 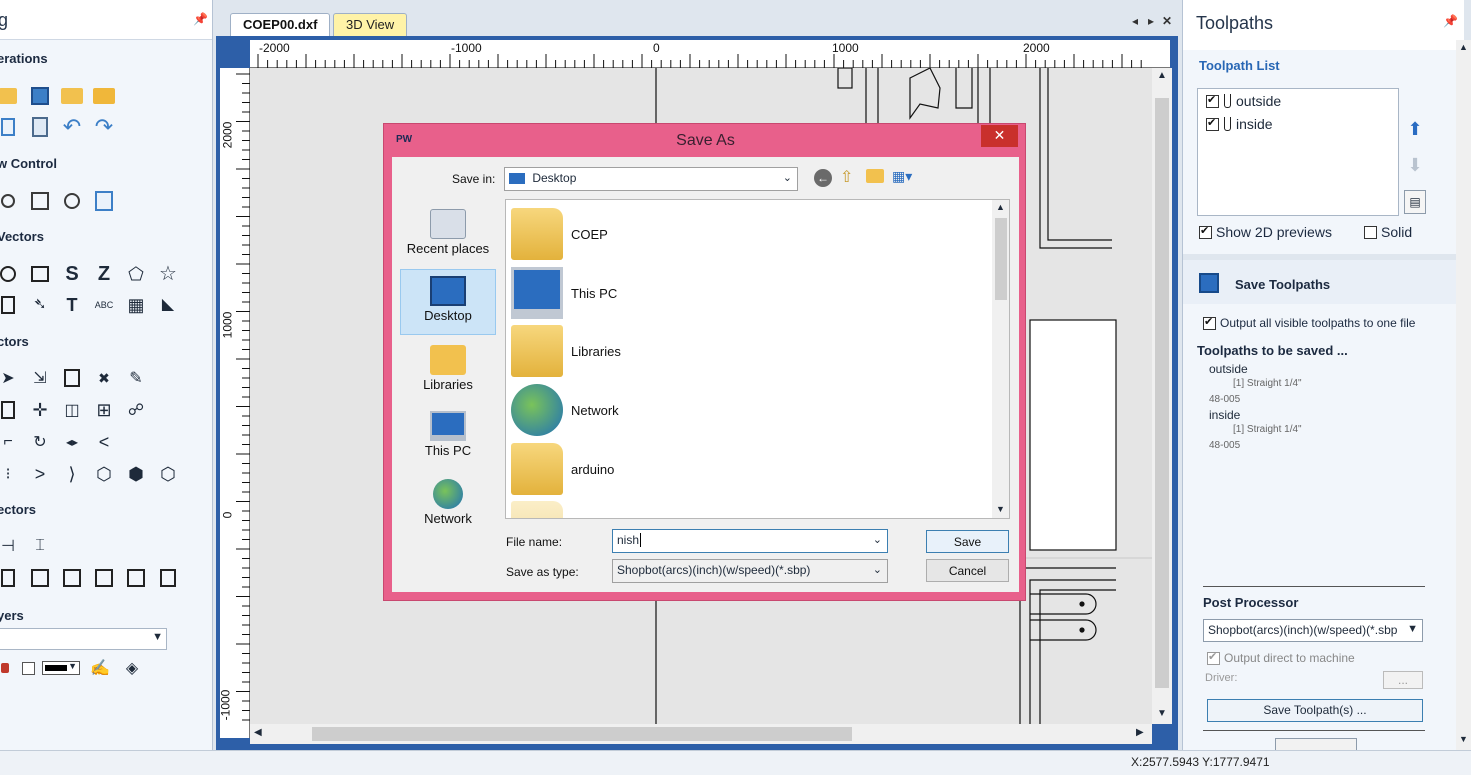 I want to click on list-item: outside, so click(x=1243, y=101).